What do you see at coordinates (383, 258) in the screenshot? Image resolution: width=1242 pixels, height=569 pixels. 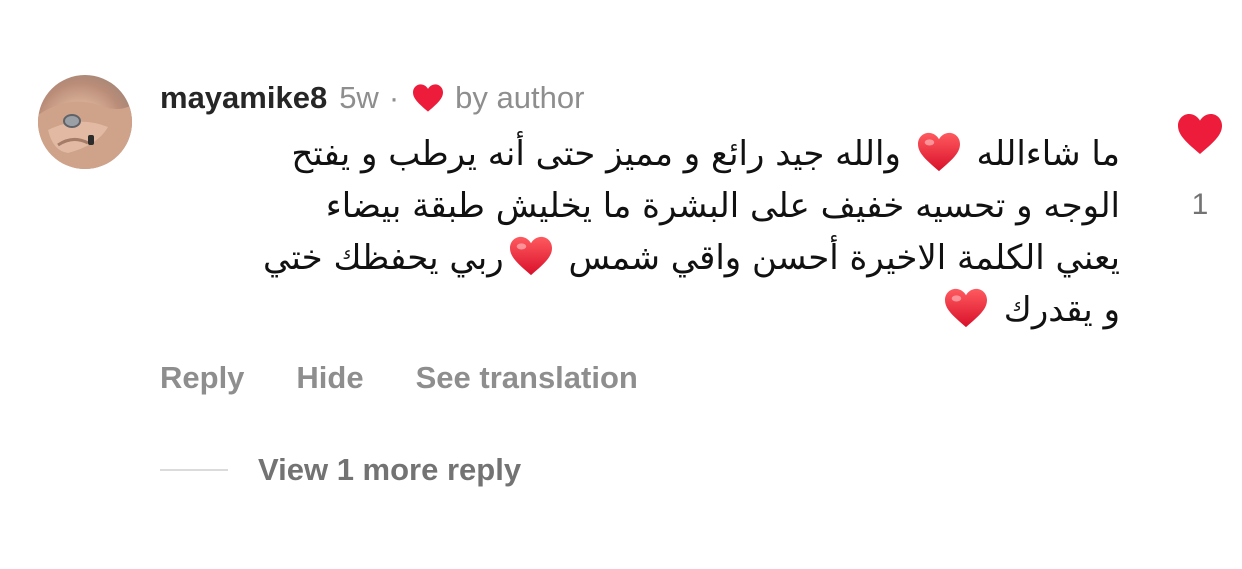 I see `comment-line-text: ربي يحفظك ختي` at bounding box center [383, 258].